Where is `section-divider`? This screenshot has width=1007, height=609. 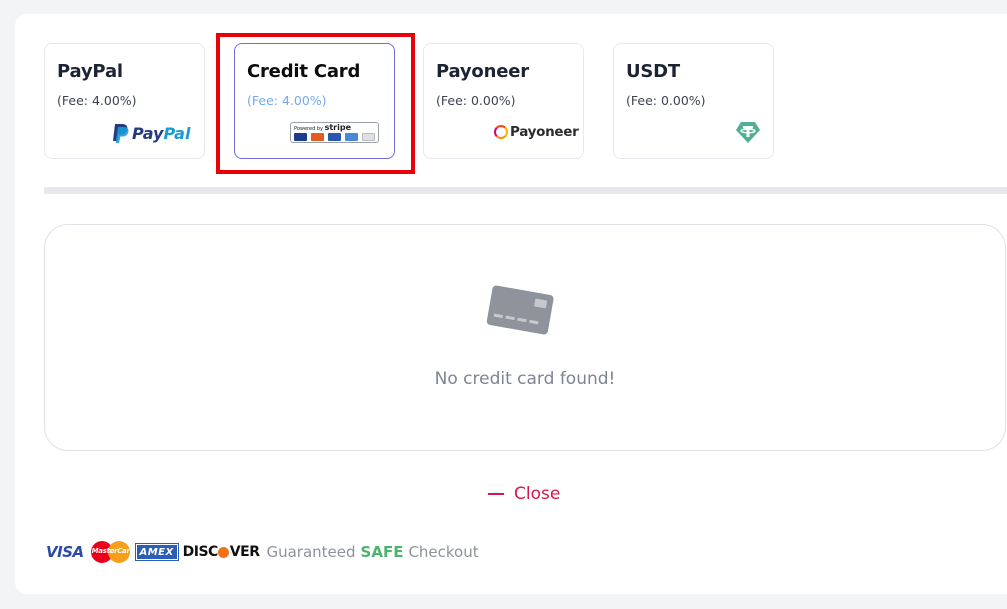
section-divider is located at coordinates (525, 190).